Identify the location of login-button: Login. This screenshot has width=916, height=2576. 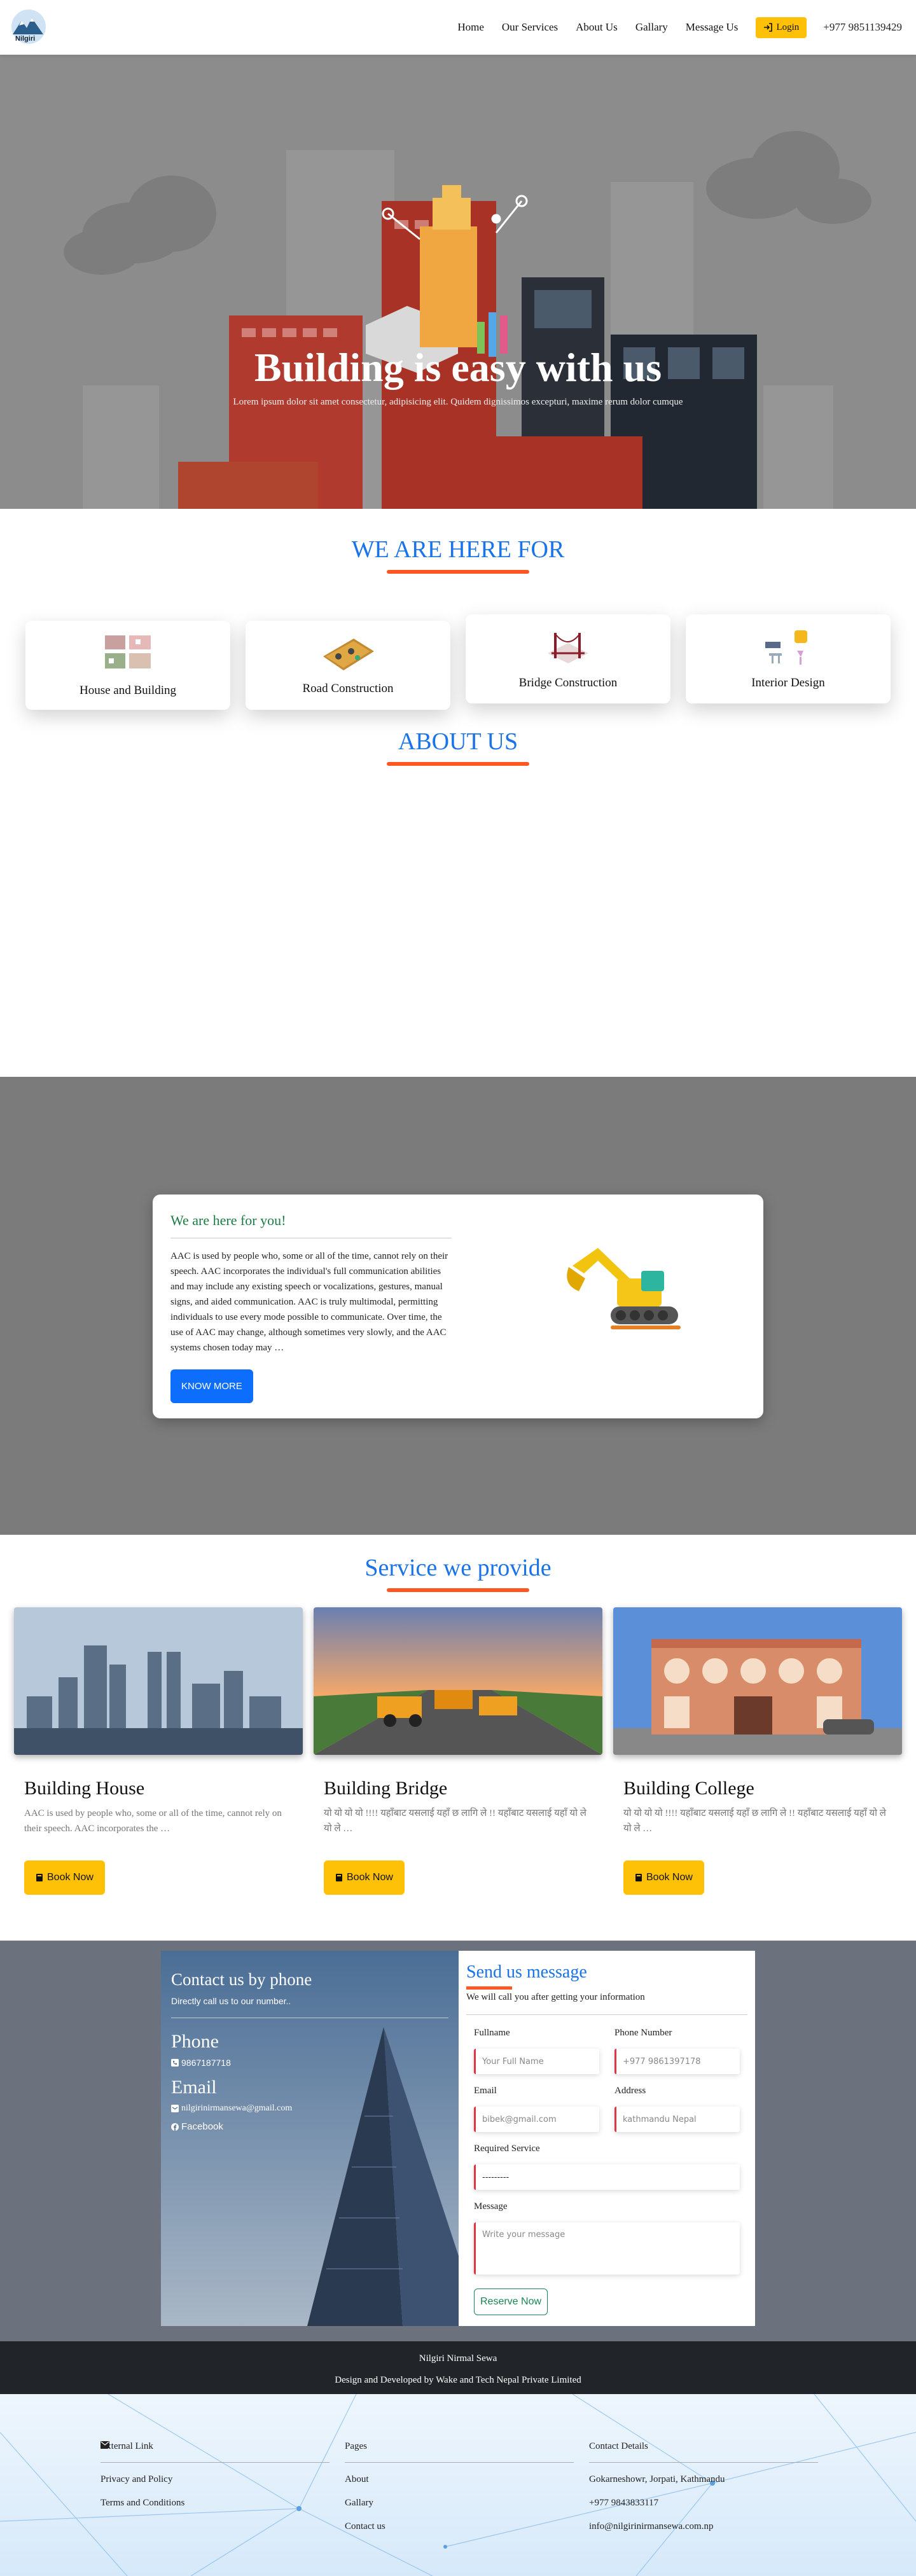
(781, 27).